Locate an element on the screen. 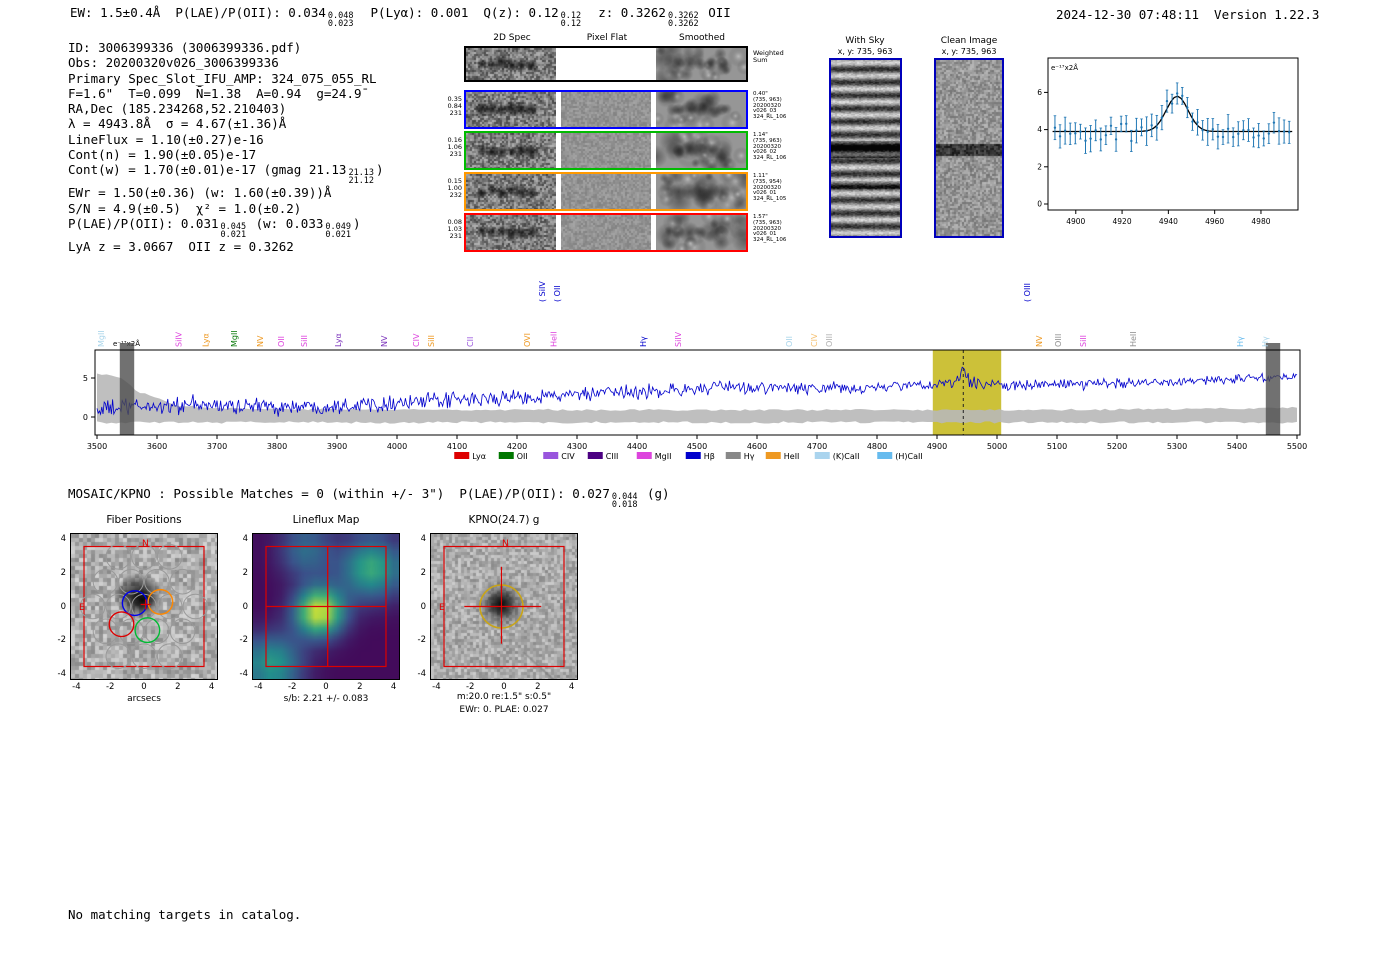 This screenshot has width=1400, height=953. emission-line-label: SiII is located at coordinates (304, 341).